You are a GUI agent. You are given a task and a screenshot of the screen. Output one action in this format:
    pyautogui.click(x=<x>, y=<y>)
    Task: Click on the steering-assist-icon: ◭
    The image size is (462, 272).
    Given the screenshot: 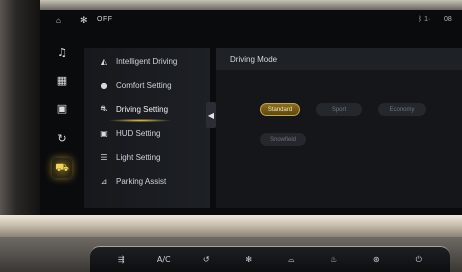 What is the action you would take?
    pyautogui.click(x=104, y=61)
    